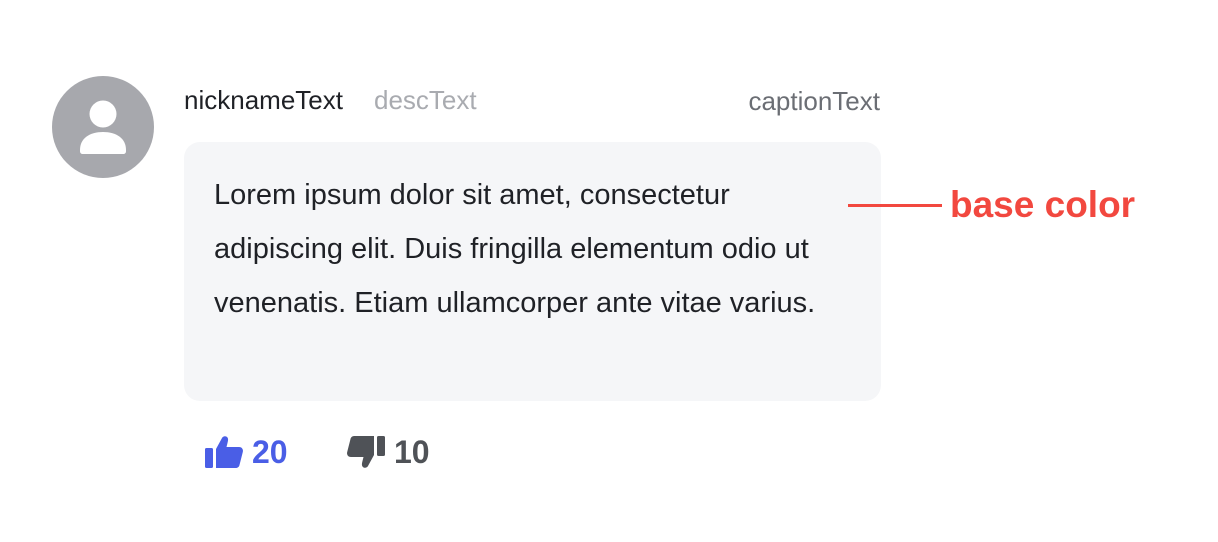 The width and height of the screenshot is (1218, 542). I want to click on dislike-count: 10, so click(412, 452).